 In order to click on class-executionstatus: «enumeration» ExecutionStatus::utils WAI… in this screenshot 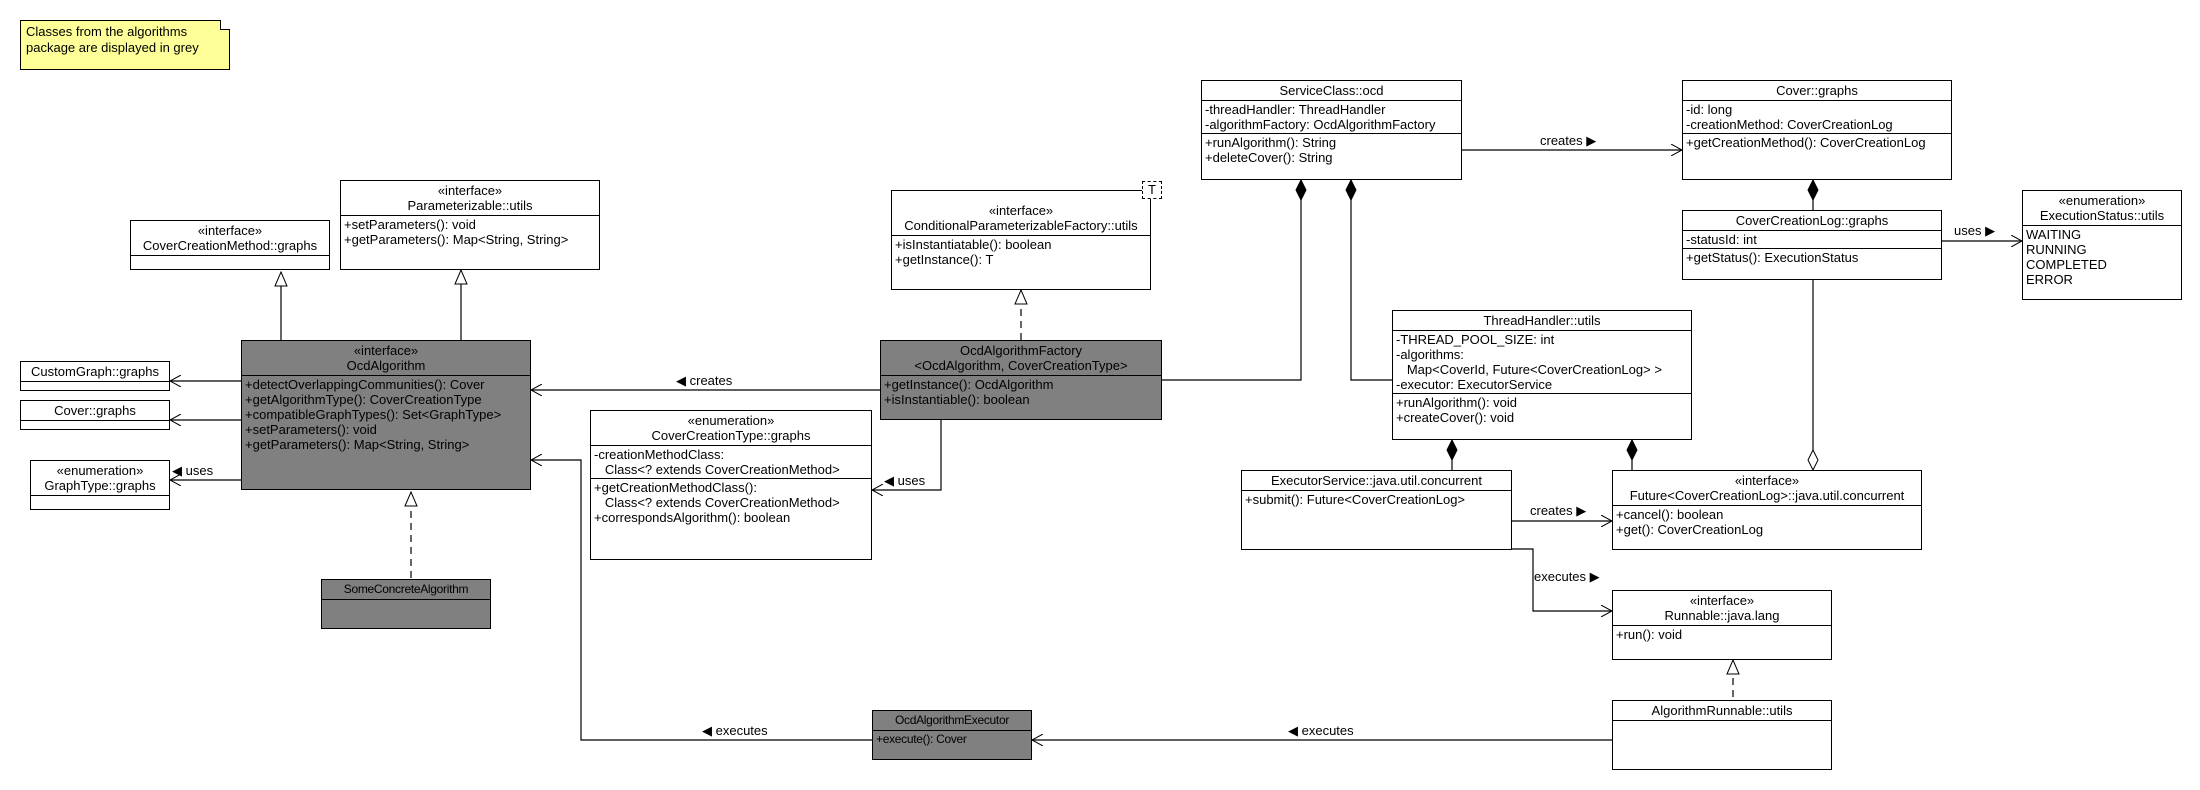, I will do `click(2102, 245)`.